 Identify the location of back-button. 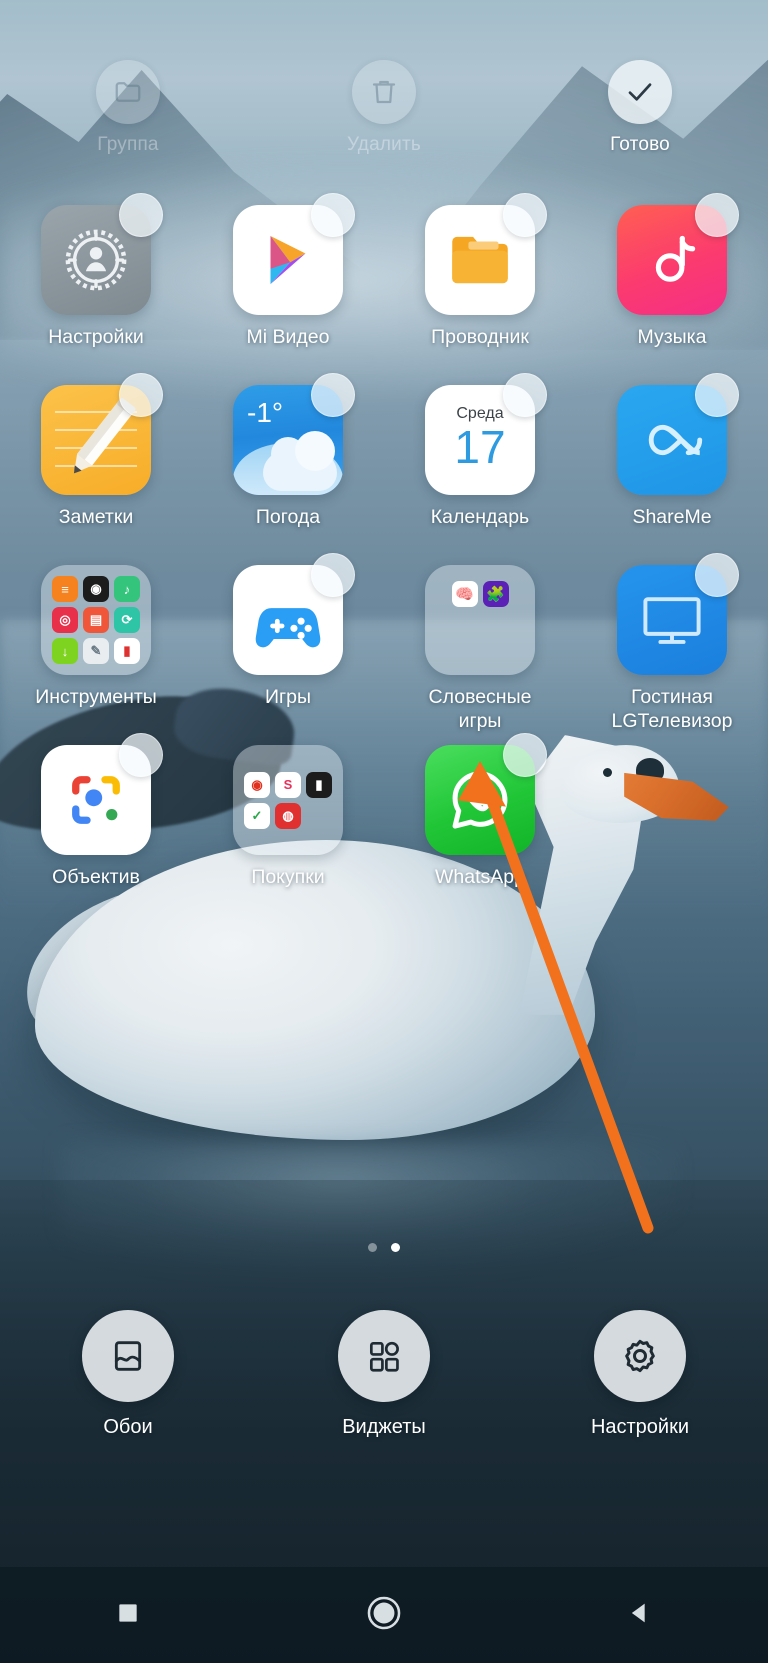
(640, 1615).